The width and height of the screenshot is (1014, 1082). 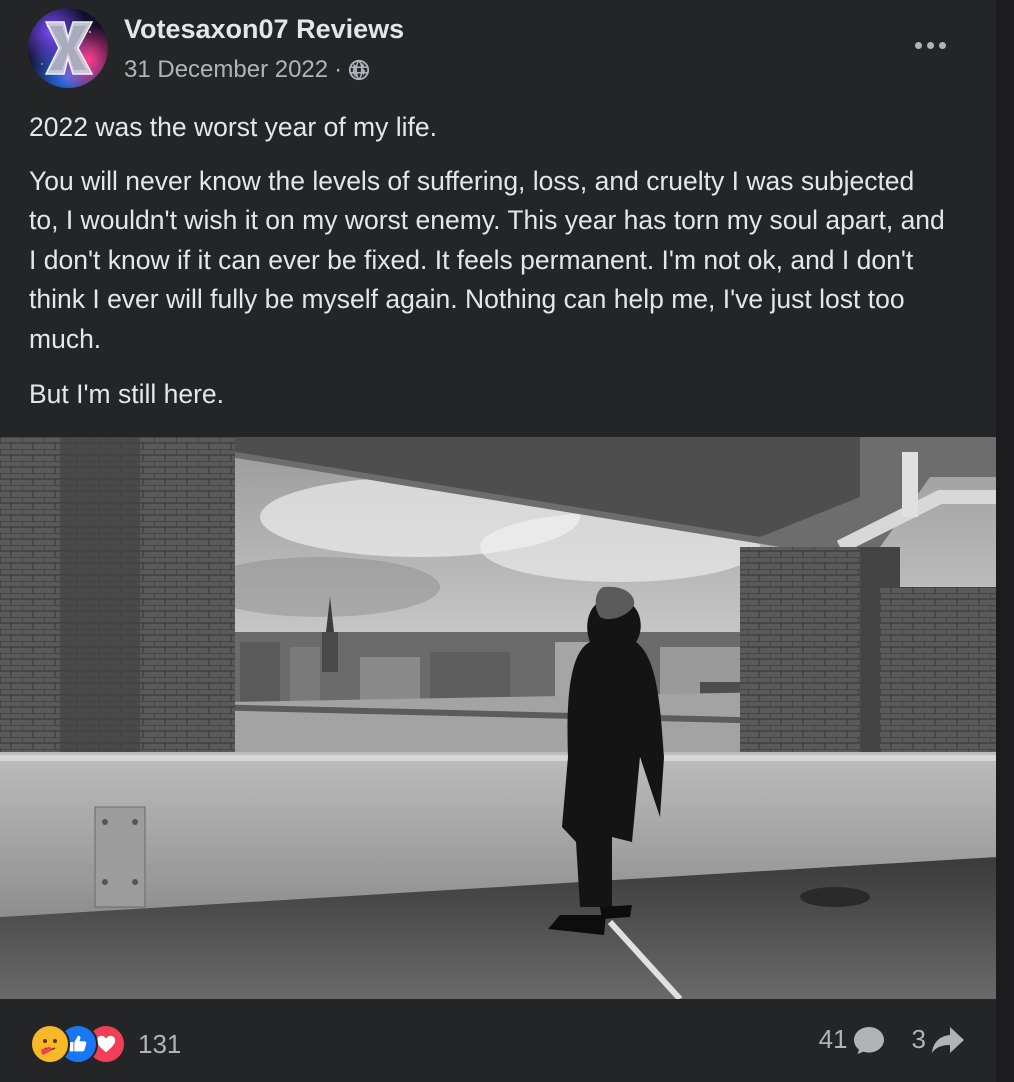 I want to click on author-name: Votesaxon07 Reviews, so click(x=264, y=29).